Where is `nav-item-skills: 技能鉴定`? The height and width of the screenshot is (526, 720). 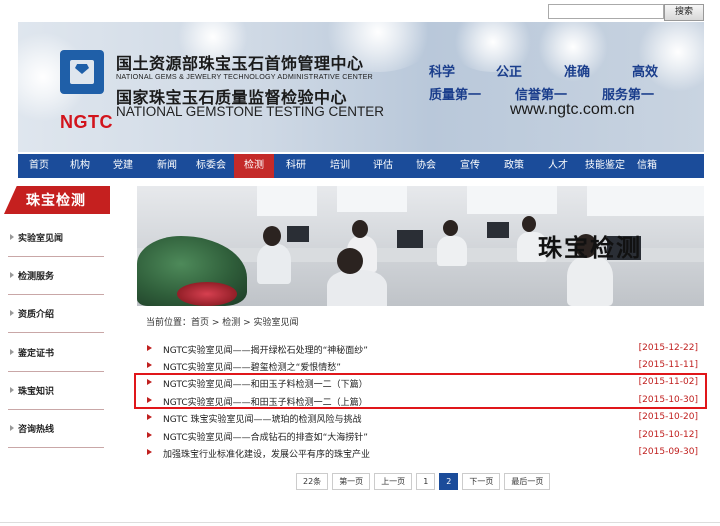
nav-item-skills: 技能鉴定 is located at coordinates (605, 166).